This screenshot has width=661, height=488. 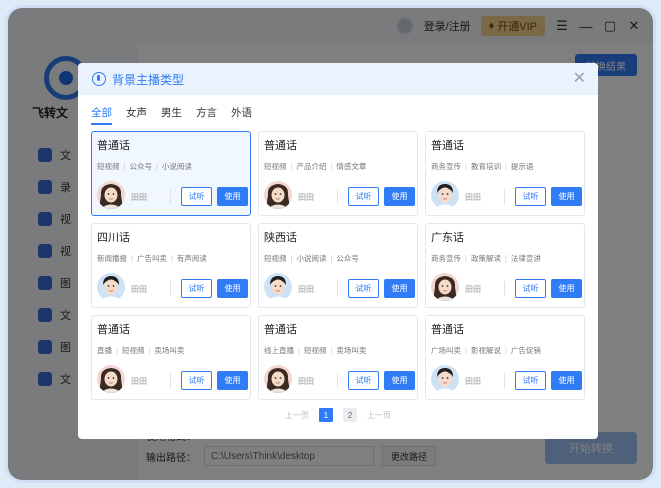 I want to click on tag-label: 新闻播报, so click(x=112, y=258).